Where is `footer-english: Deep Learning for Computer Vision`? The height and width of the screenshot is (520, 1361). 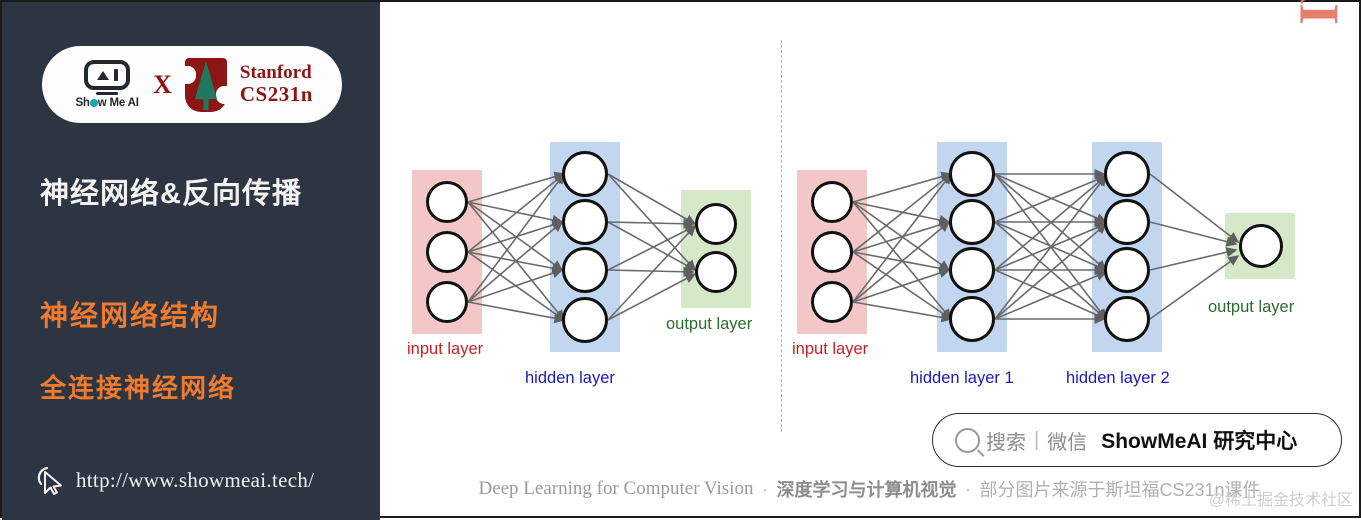 footer-english: Deep Learning for Computer Vision is located at coordinates (616, 488).